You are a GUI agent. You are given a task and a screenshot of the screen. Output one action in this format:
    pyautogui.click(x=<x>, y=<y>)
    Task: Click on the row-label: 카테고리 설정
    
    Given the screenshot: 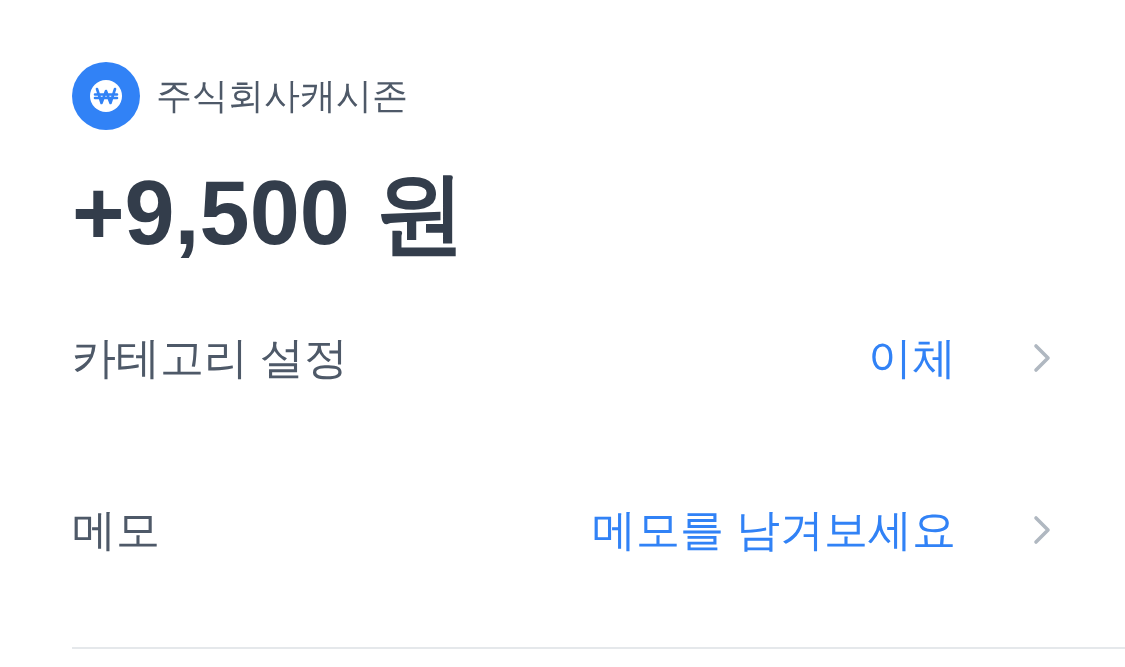 What is the action you would take?
    pyautogui.click(x=210, y=358)
    